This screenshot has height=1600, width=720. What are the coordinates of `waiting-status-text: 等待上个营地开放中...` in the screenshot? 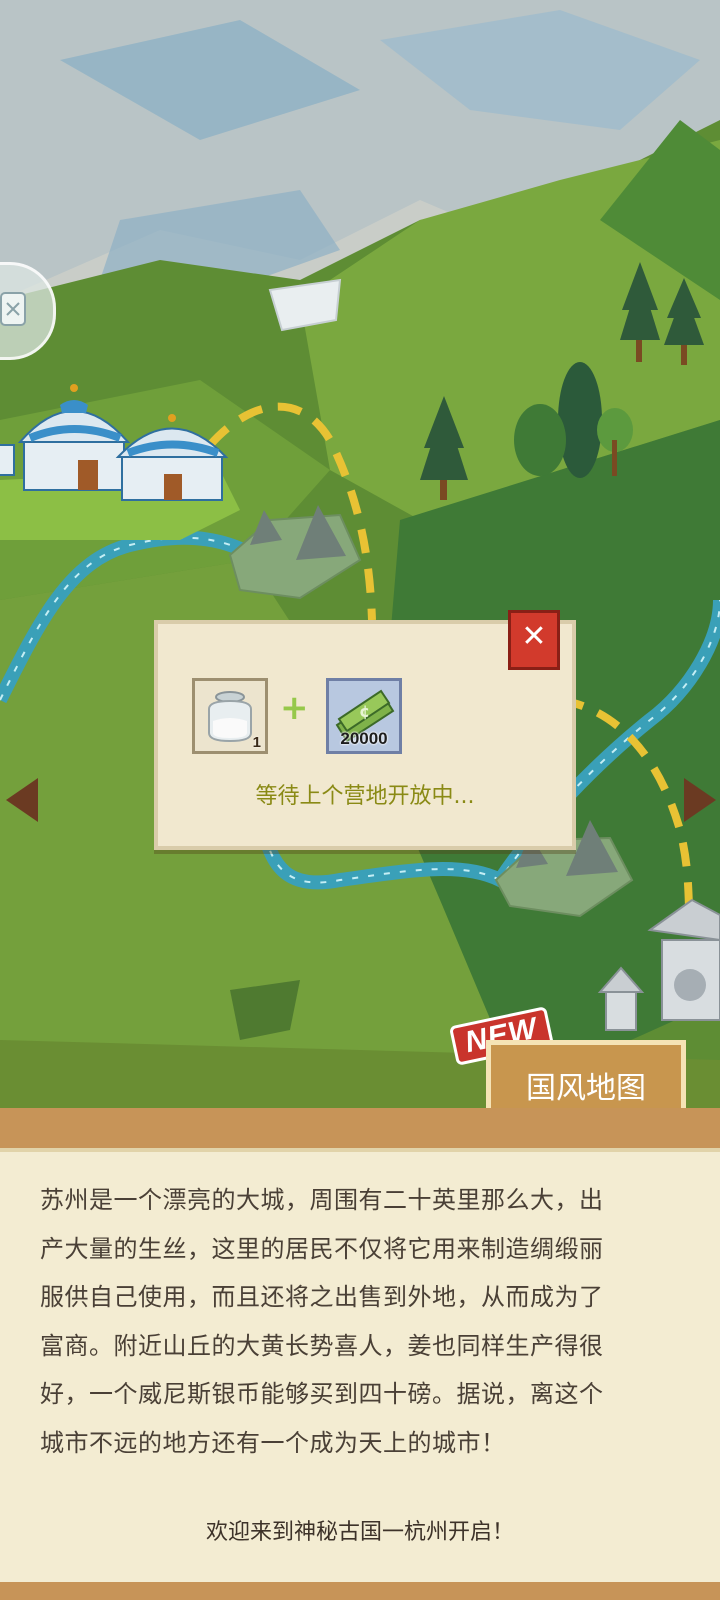 It's located at (365, 796).